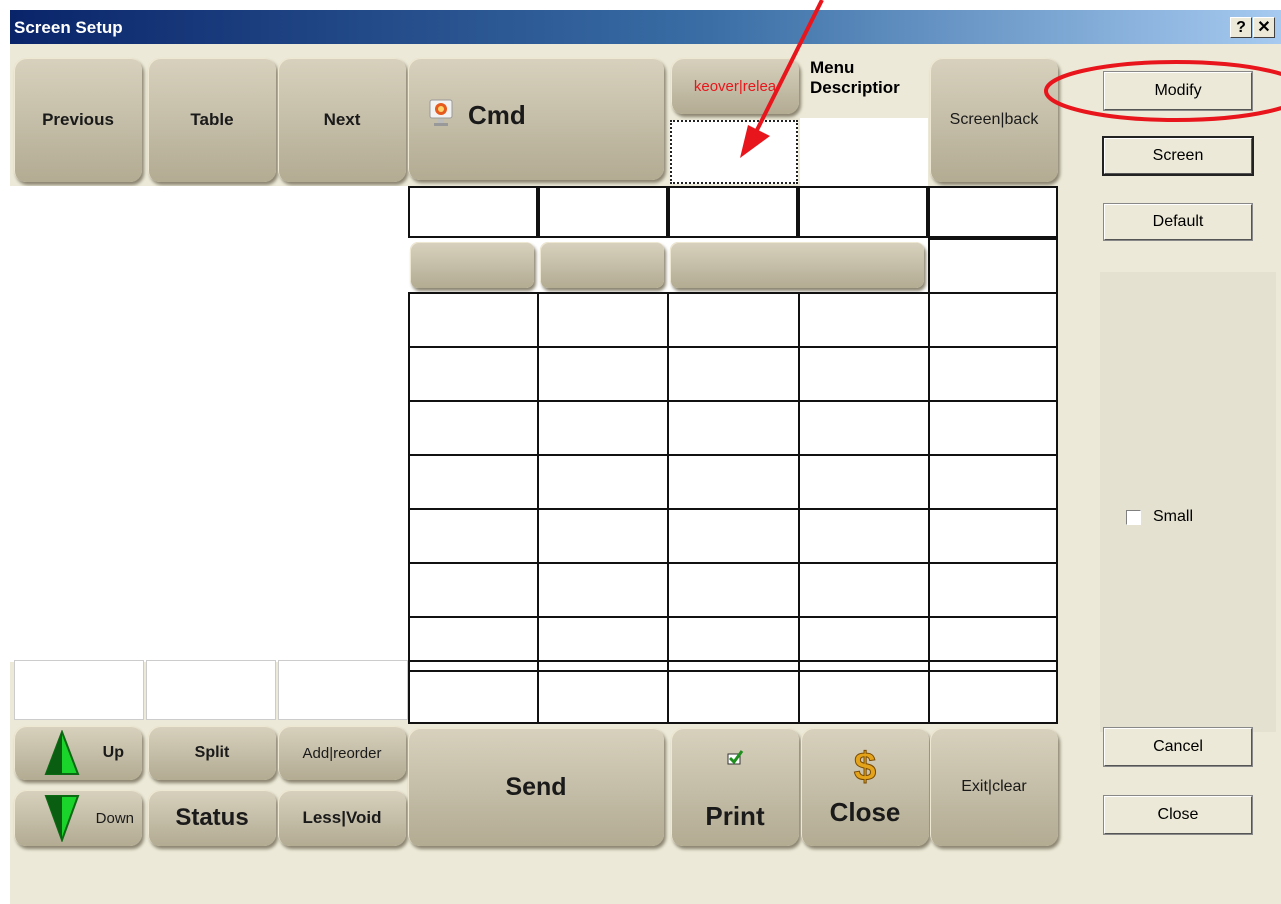 Image resolution: width=1281 pixels, height=904 pixels. I want to click on down-button: Down, so click(78, 818).